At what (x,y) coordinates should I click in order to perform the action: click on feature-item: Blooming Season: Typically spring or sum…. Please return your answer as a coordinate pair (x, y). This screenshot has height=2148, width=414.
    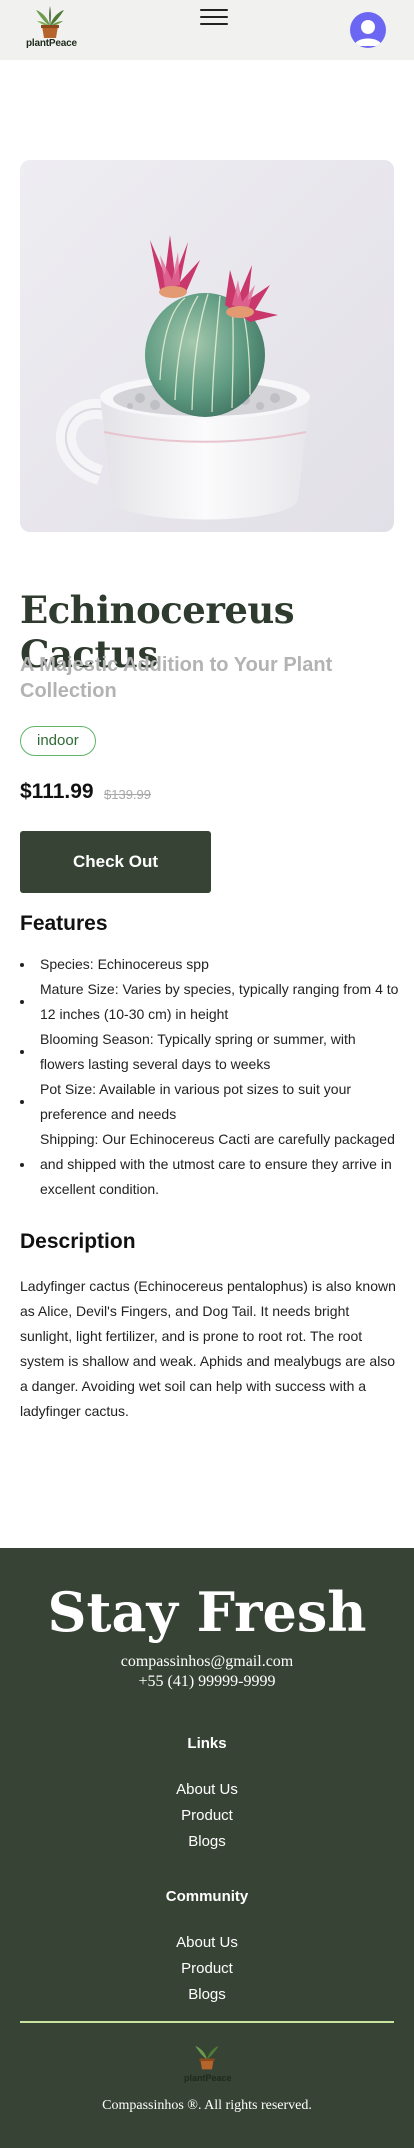
    Looking at the image, I should click on (210, 1052).